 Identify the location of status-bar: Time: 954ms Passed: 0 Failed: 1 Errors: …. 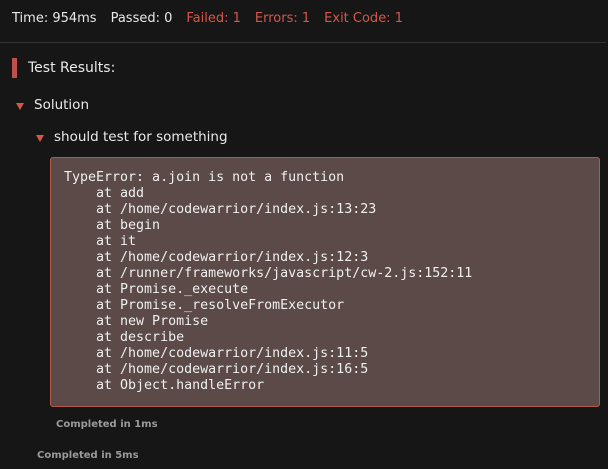
(304, 18).